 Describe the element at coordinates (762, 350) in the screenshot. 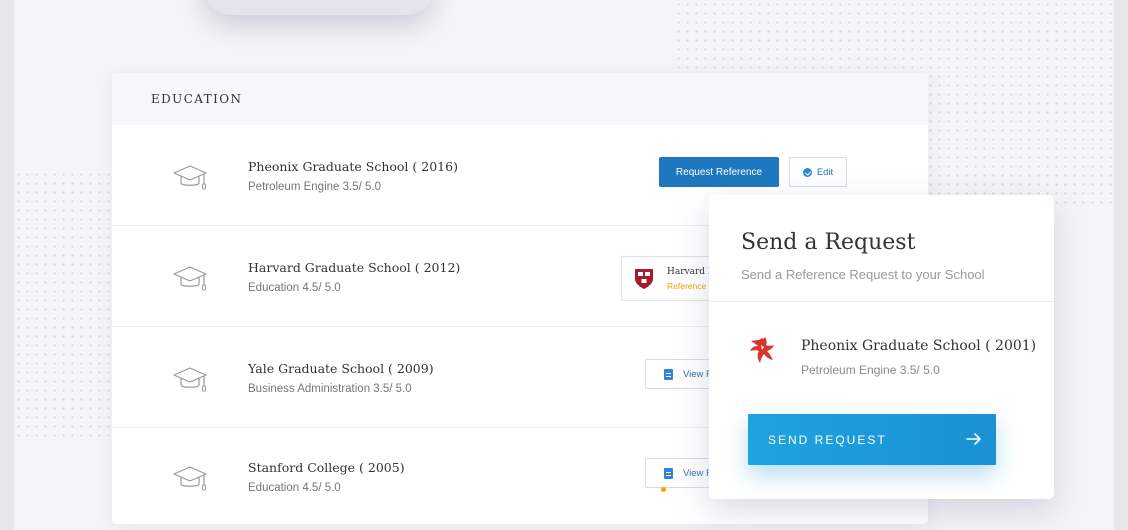

I see `phoenix-bird-icon` at that location.